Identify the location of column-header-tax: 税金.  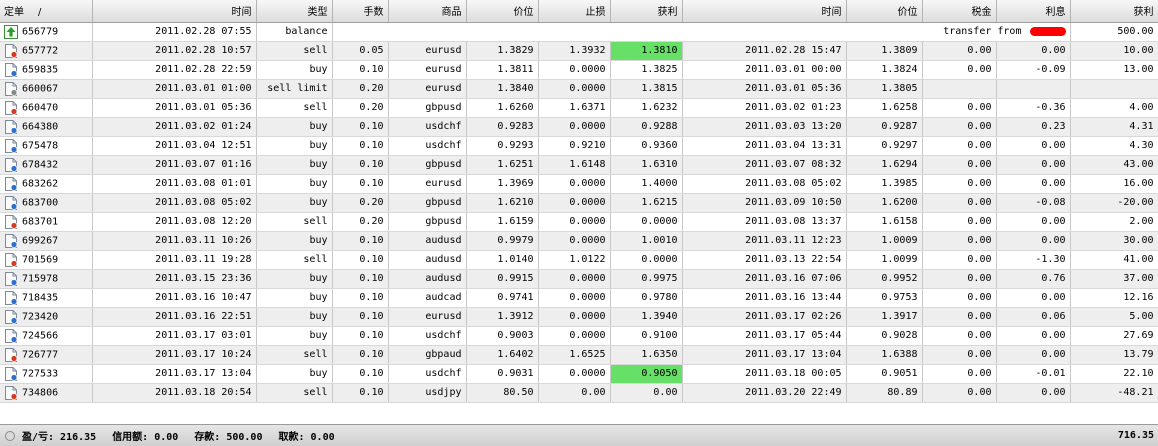
(959, 11).